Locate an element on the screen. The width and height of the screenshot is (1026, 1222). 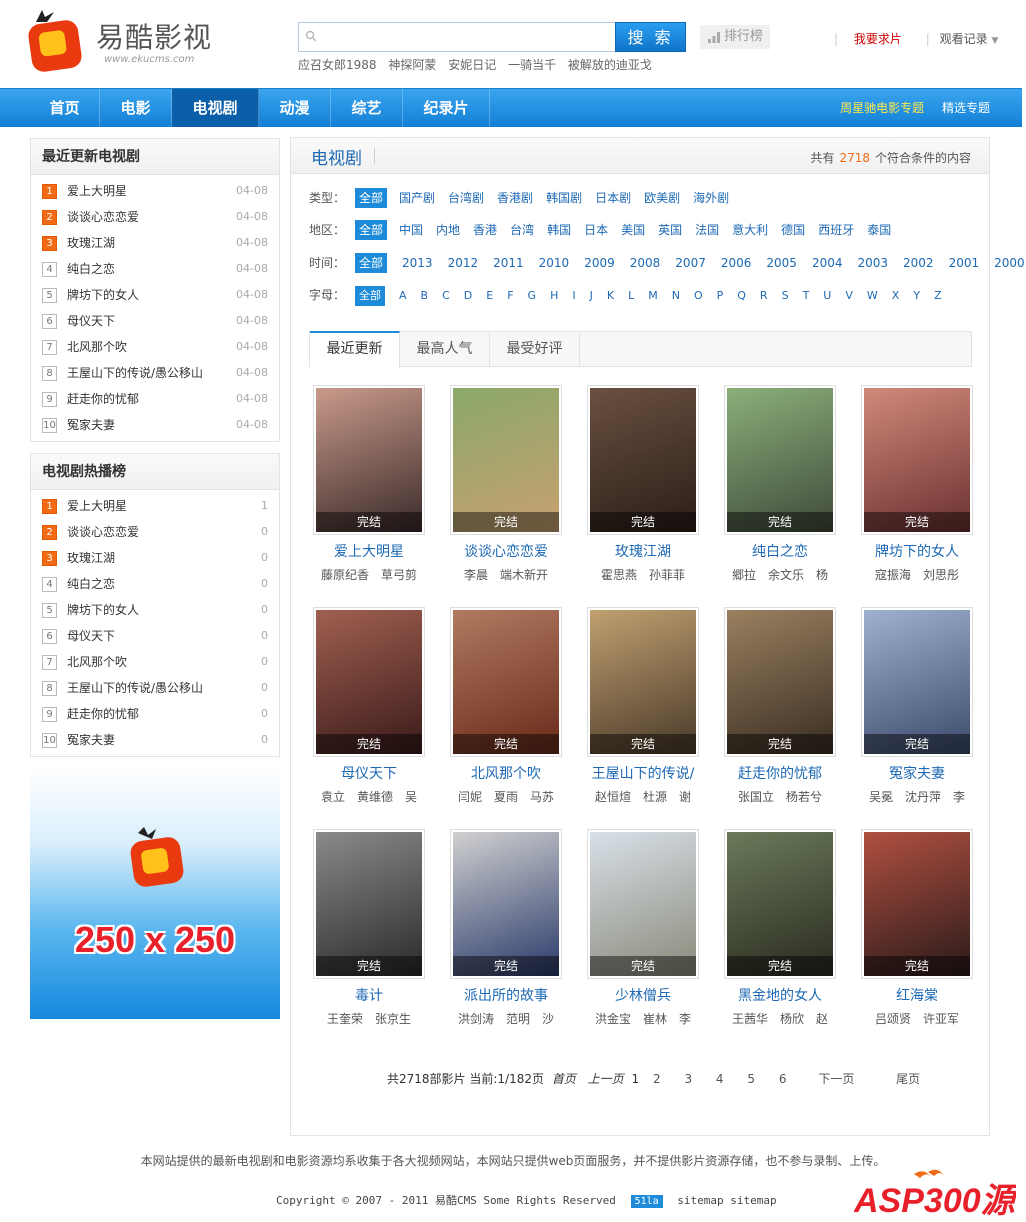
list-item: 6 母仪天下 04-08 is located at coordinates (155, 321).